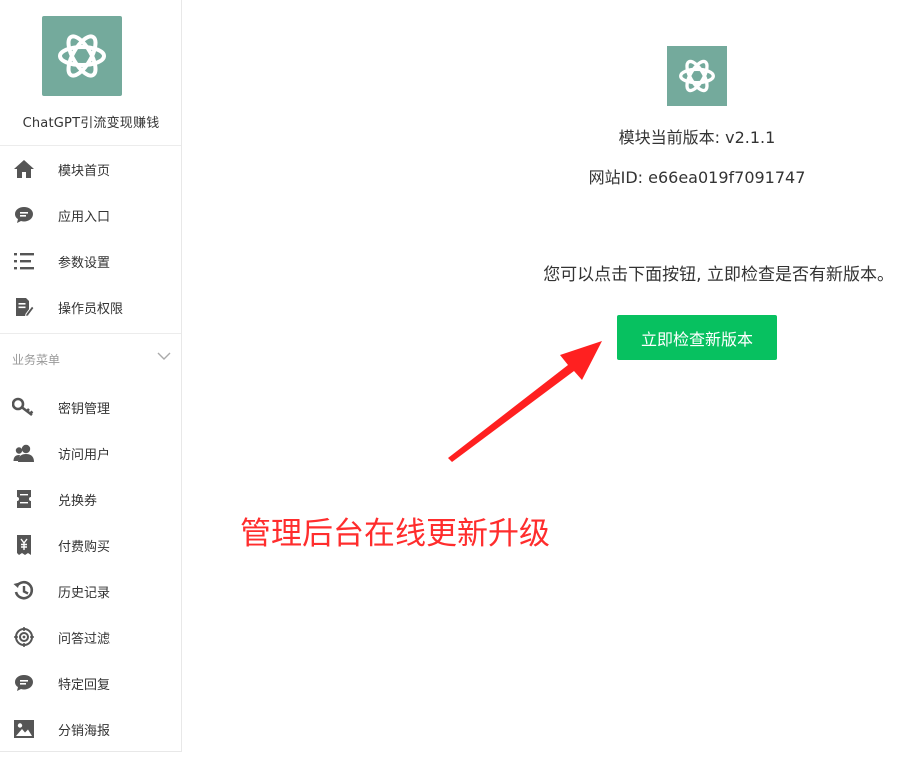 This screenshot has height=757, width=906. I want to click on update-hint: 您可以点击下面按钮, 立即检查是否有新版本。, so click(718, 275).